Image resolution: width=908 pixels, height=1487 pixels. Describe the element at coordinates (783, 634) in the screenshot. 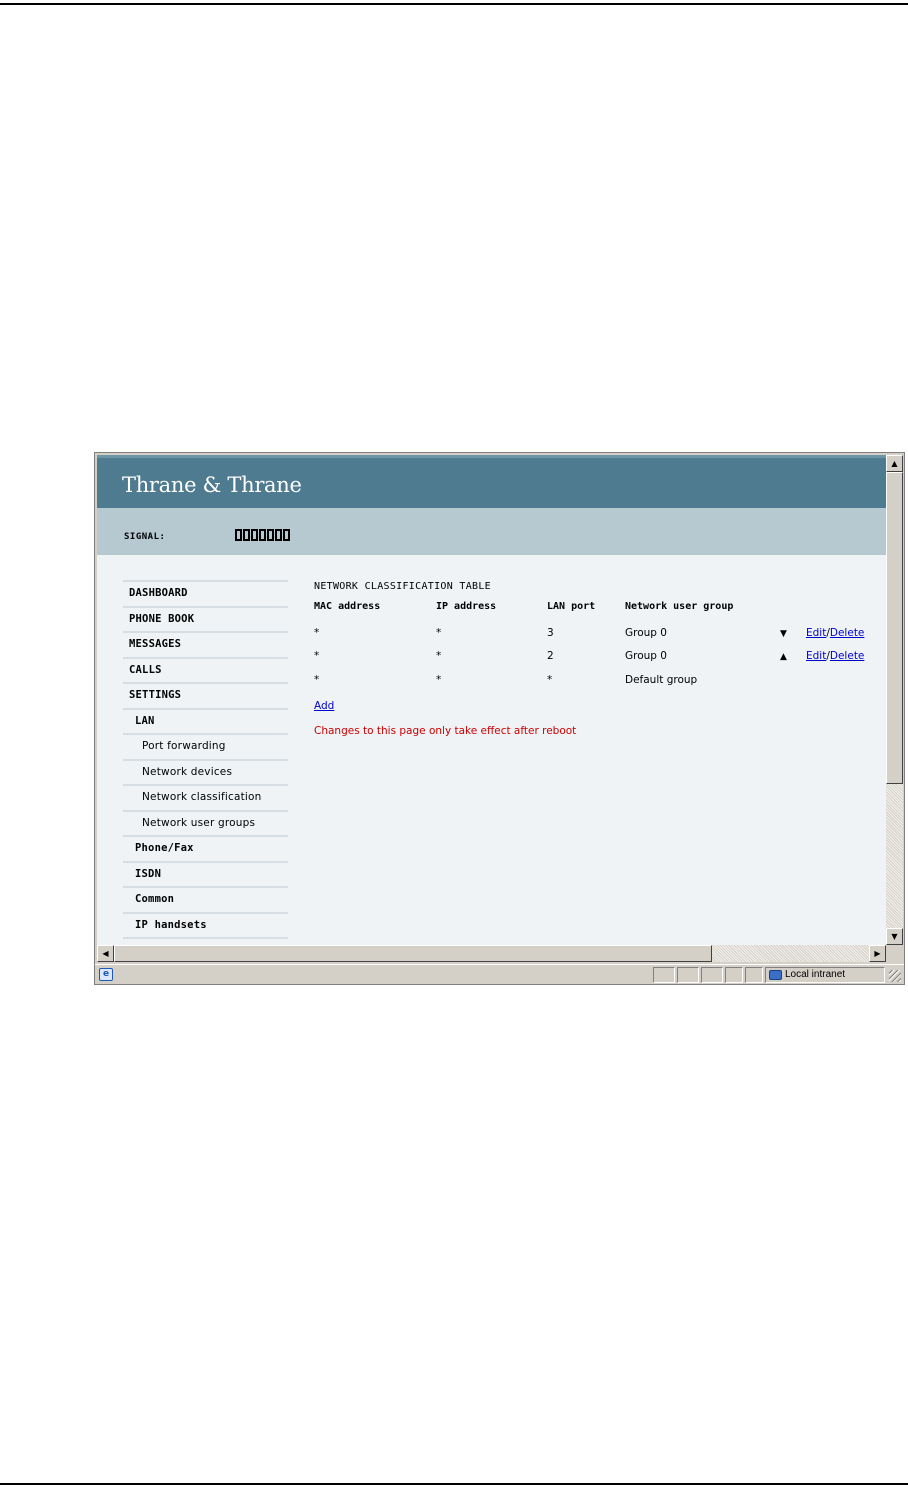

I see `move-down-icon: ▼` at that location.